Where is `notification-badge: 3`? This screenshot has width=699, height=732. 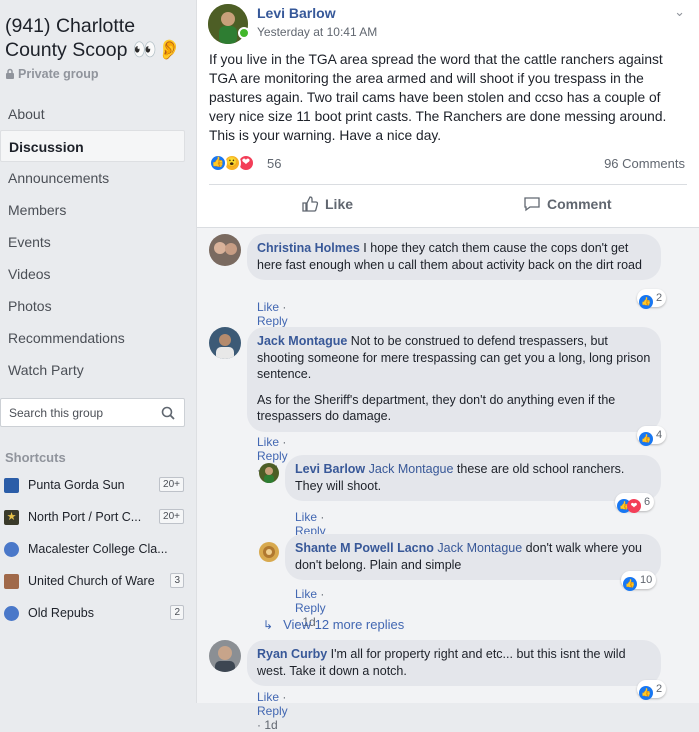 notification-badge: 3 is located at coordinates (177, 580).